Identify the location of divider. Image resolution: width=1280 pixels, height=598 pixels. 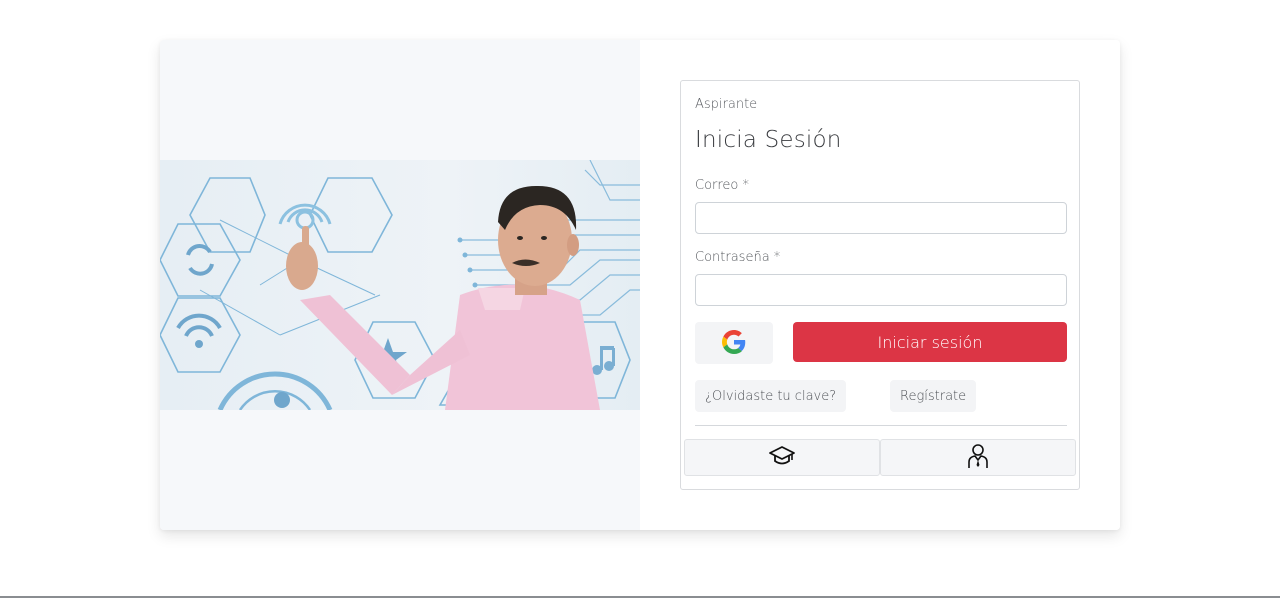
(881, 425).